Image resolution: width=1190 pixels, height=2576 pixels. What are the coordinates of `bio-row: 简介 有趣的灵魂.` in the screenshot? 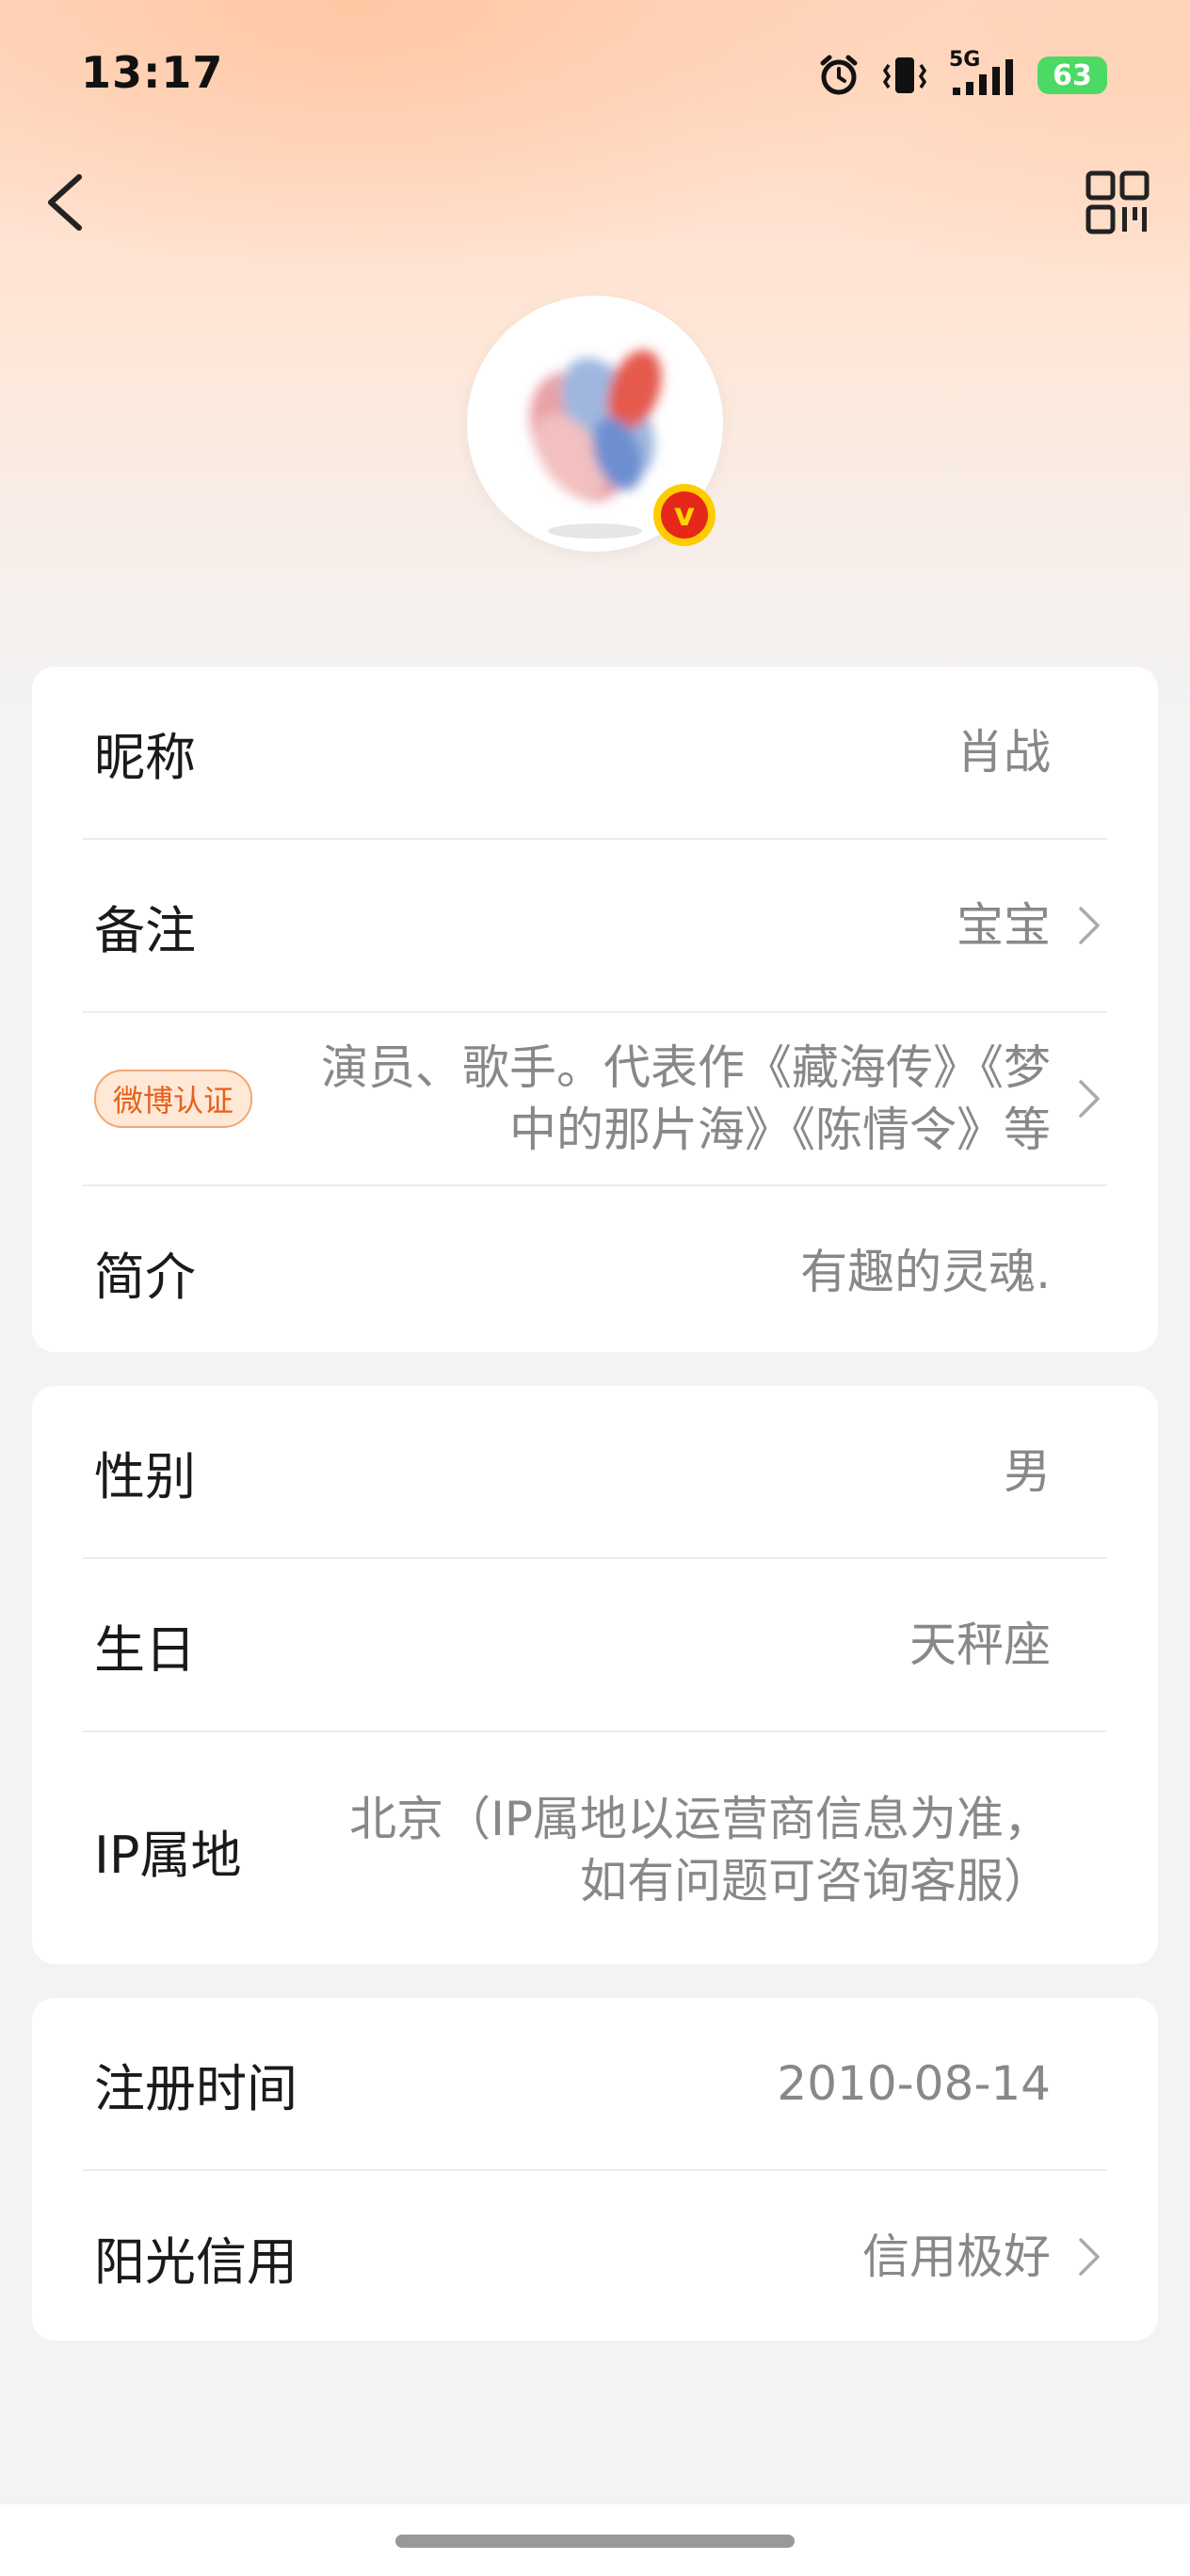 It's located at (595, 1272).